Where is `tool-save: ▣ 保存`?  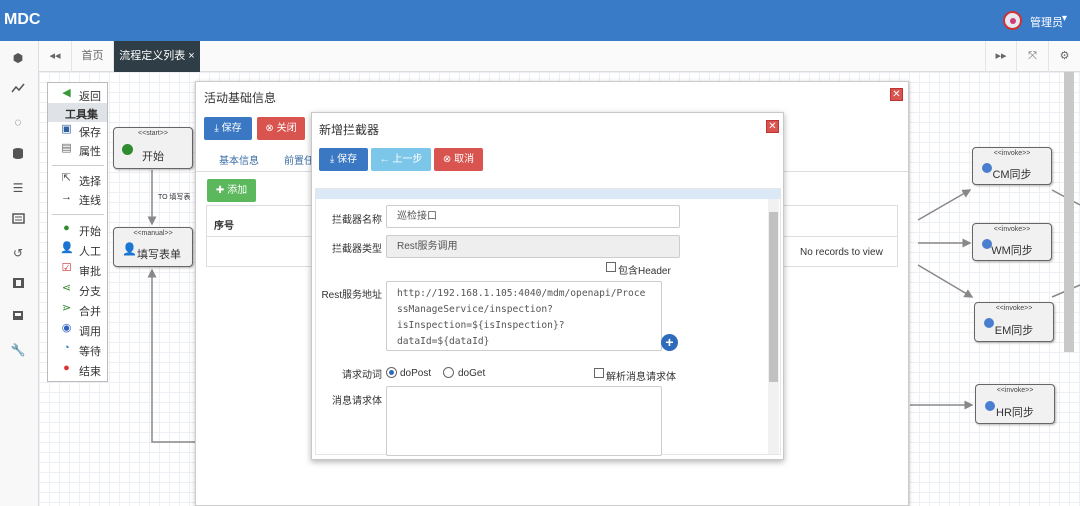 tool-save: ▣ 保存 is located at coordinates (77, 130).